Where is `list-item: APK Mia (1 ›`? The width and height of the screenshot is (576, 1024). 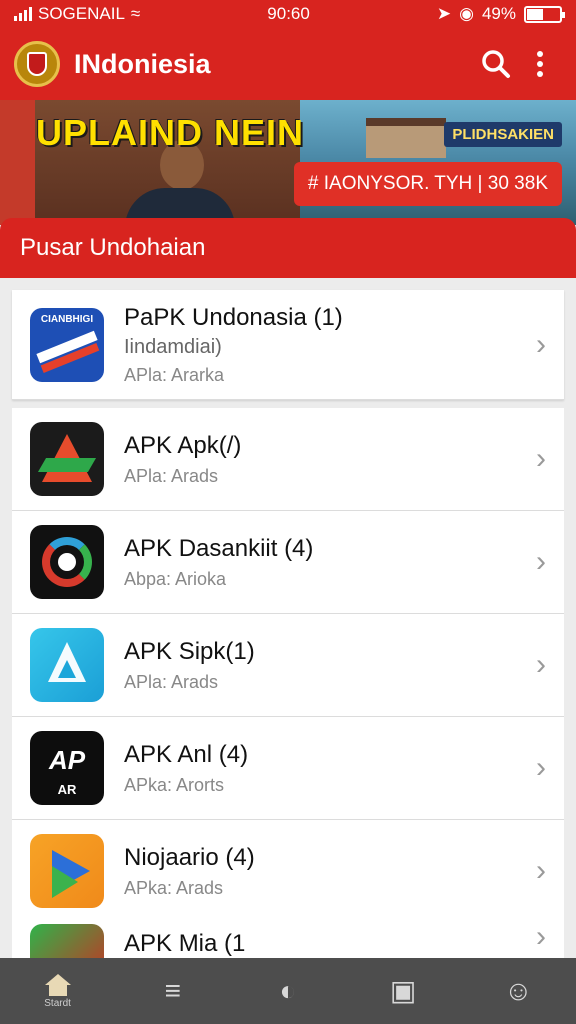
list-item: APK Mia (1 › is located at coordinates (288, 938).